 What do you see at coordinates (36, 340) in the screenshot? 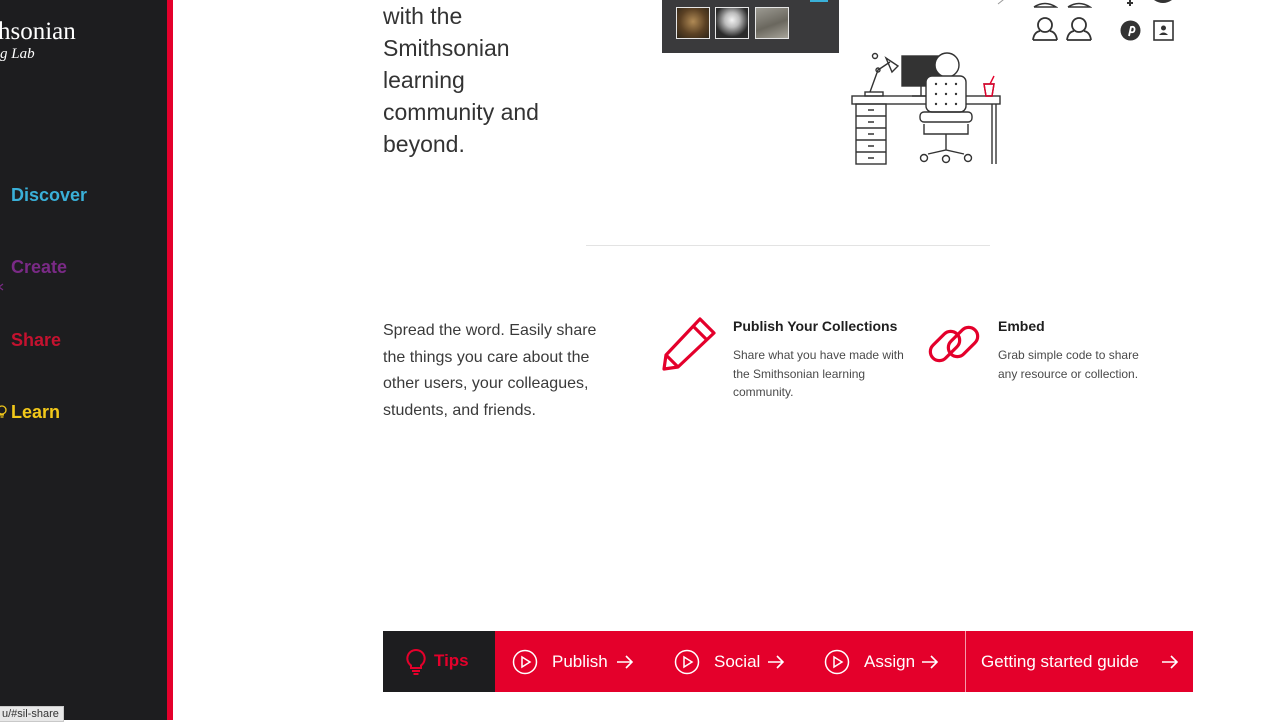
I see `nav-share: Share` at bounding box center [36, 340].